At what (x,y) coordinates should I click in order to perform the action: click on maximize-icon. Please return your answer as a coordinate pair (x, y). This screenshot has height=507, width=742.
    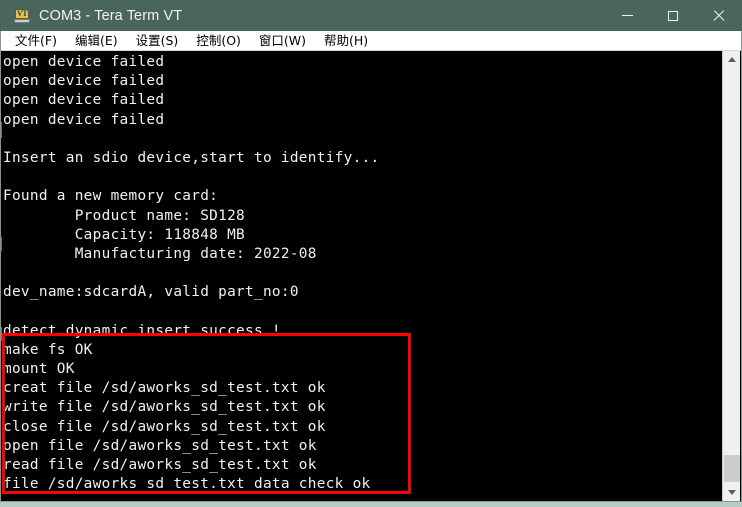
    Looking at the image, I should click on (673, 15).